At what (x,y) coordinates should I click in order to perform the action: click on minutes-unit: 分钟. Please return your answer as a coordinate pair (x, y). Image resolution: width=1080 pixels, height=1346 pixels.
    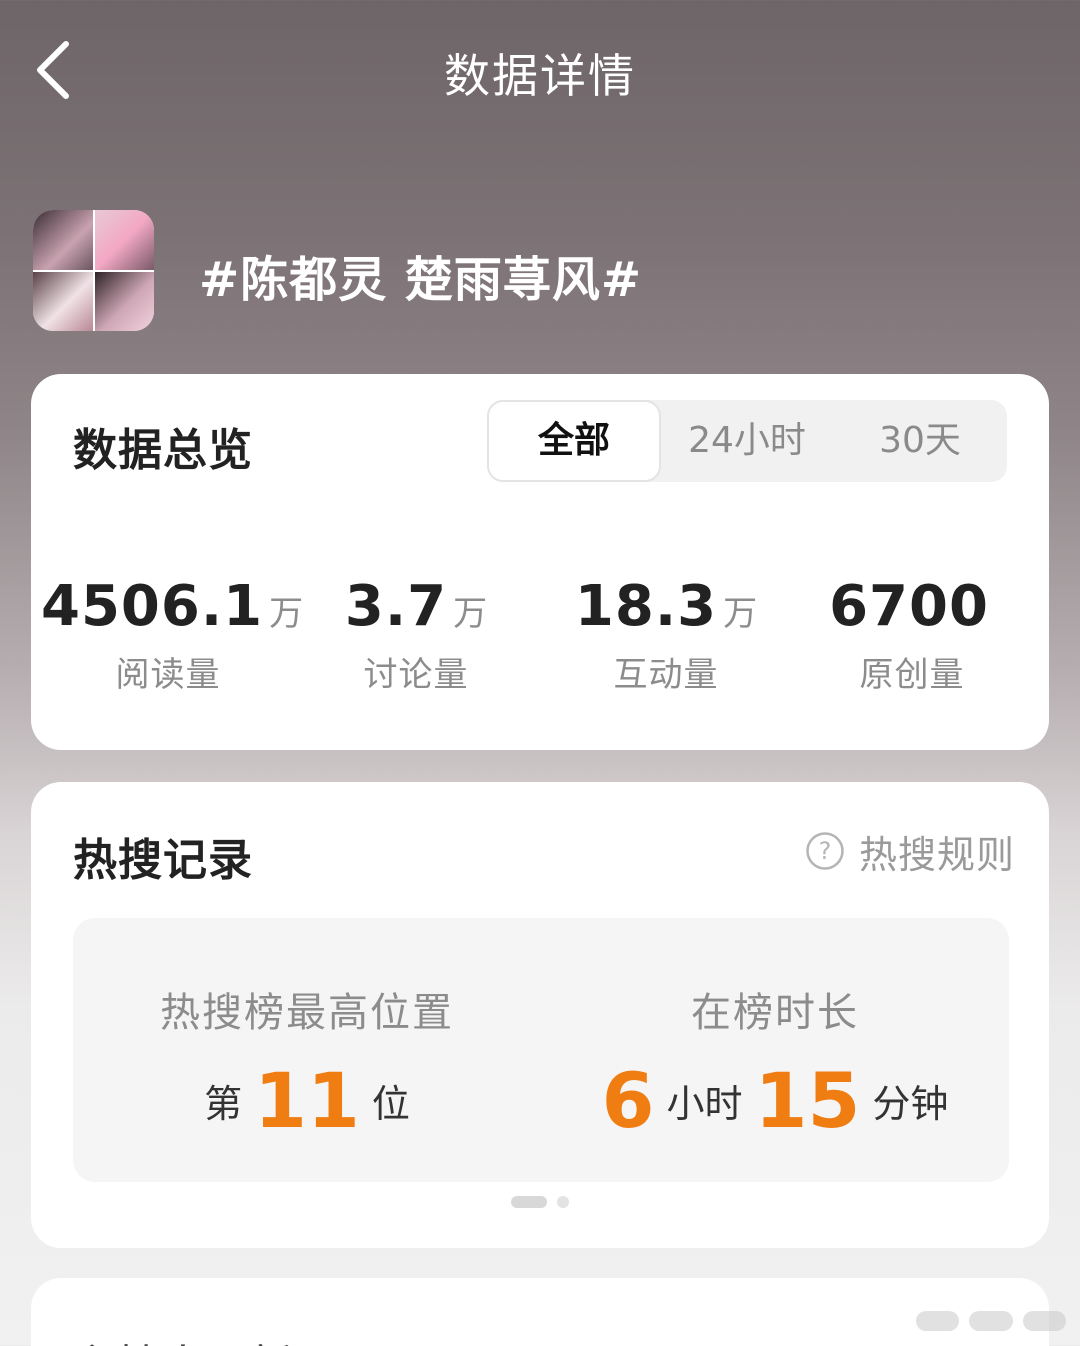
    Looking at the image, I should click on (910, 1104).